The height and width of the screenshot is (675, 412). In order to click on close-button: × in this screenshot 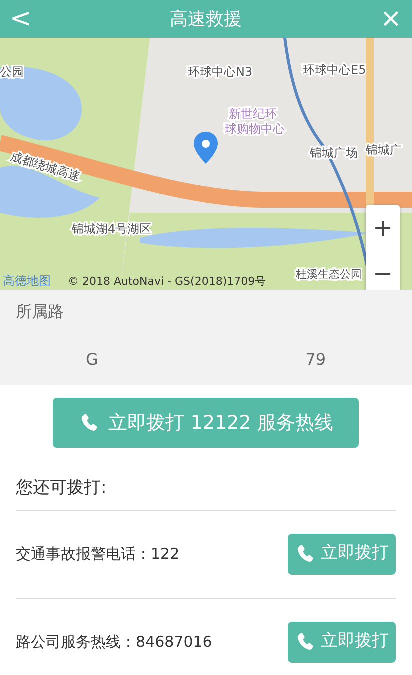, I will do `click(391, 19)`.